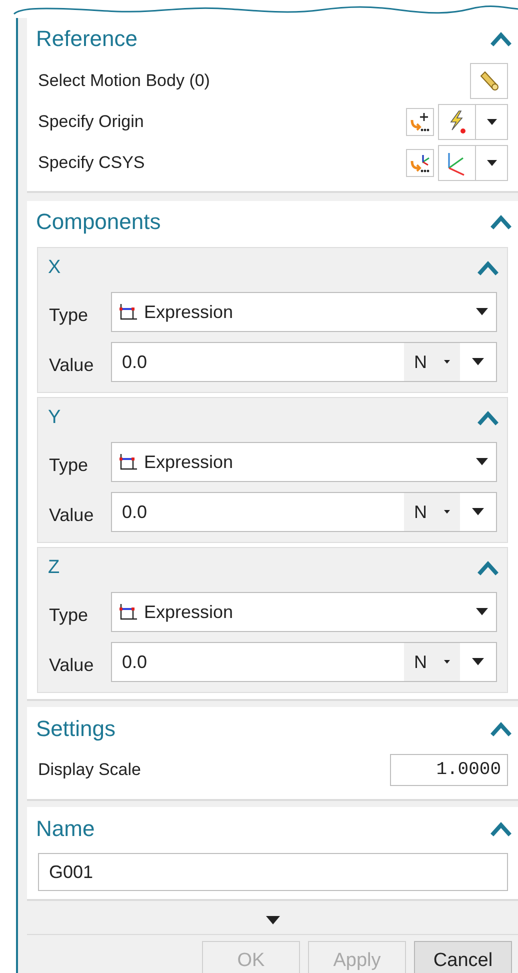 This screenshot has width=518, height=973. What do you see at coordinates (65, 829) in the screenshot?
I see `section-title: Name` at bounding box center [65, 829].